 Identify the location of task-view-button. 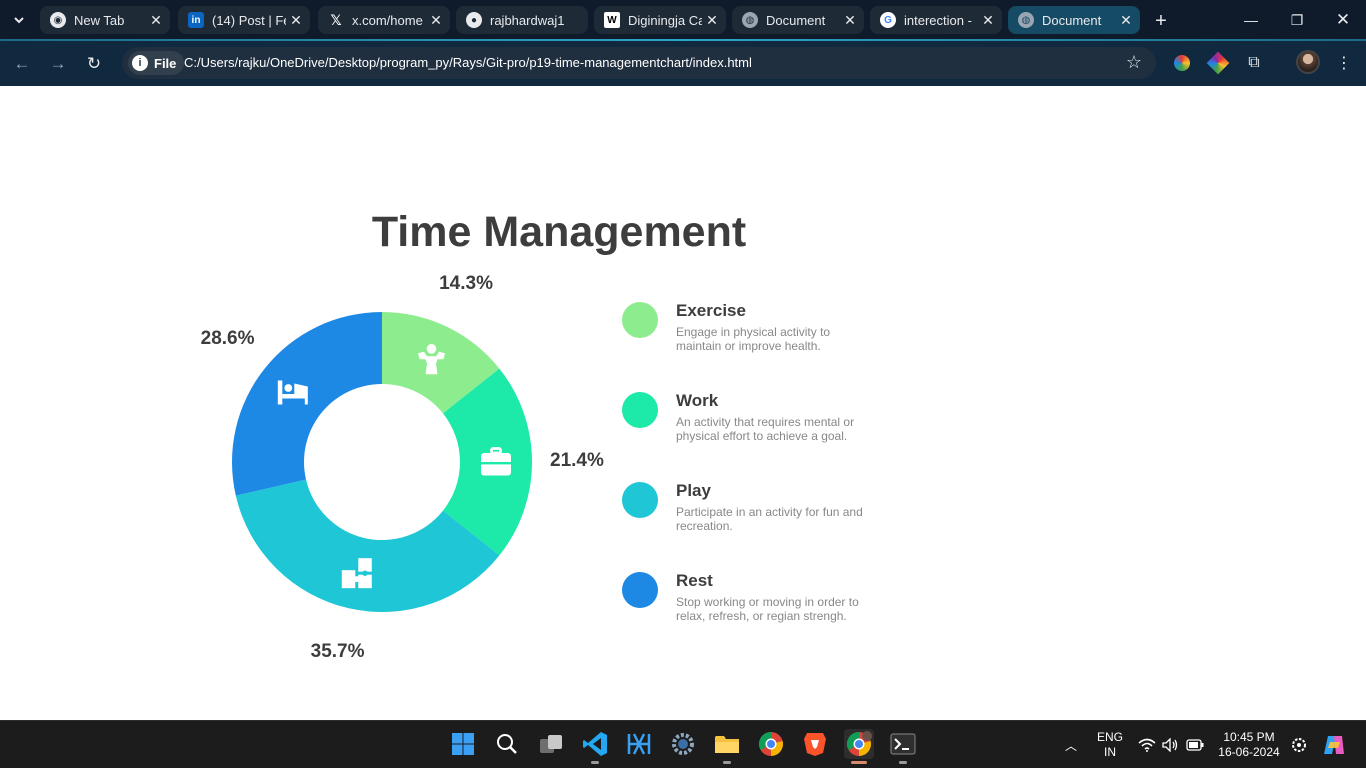
(551, 744).